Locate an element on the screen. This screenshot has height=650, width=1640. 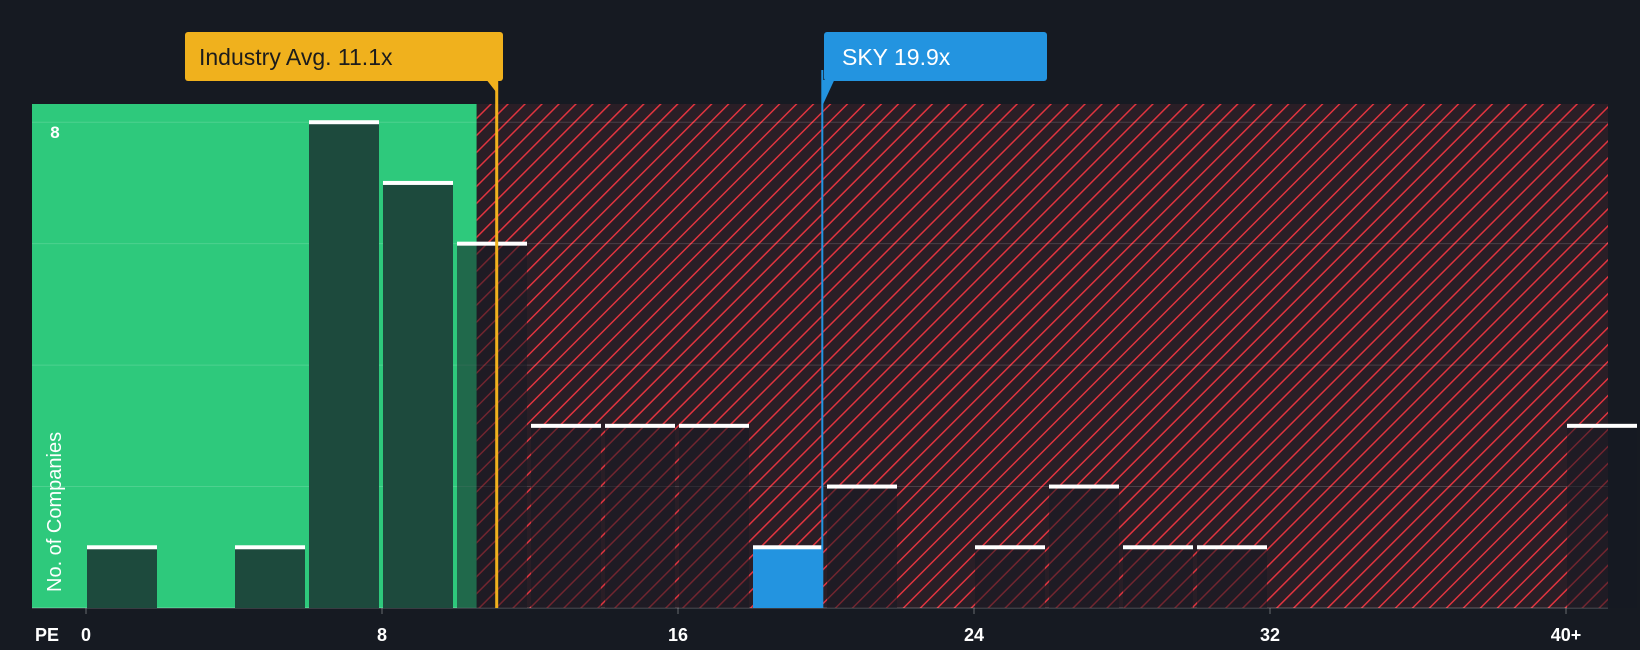
histogram-bar-highlighted is located at coordinates (788, 577).